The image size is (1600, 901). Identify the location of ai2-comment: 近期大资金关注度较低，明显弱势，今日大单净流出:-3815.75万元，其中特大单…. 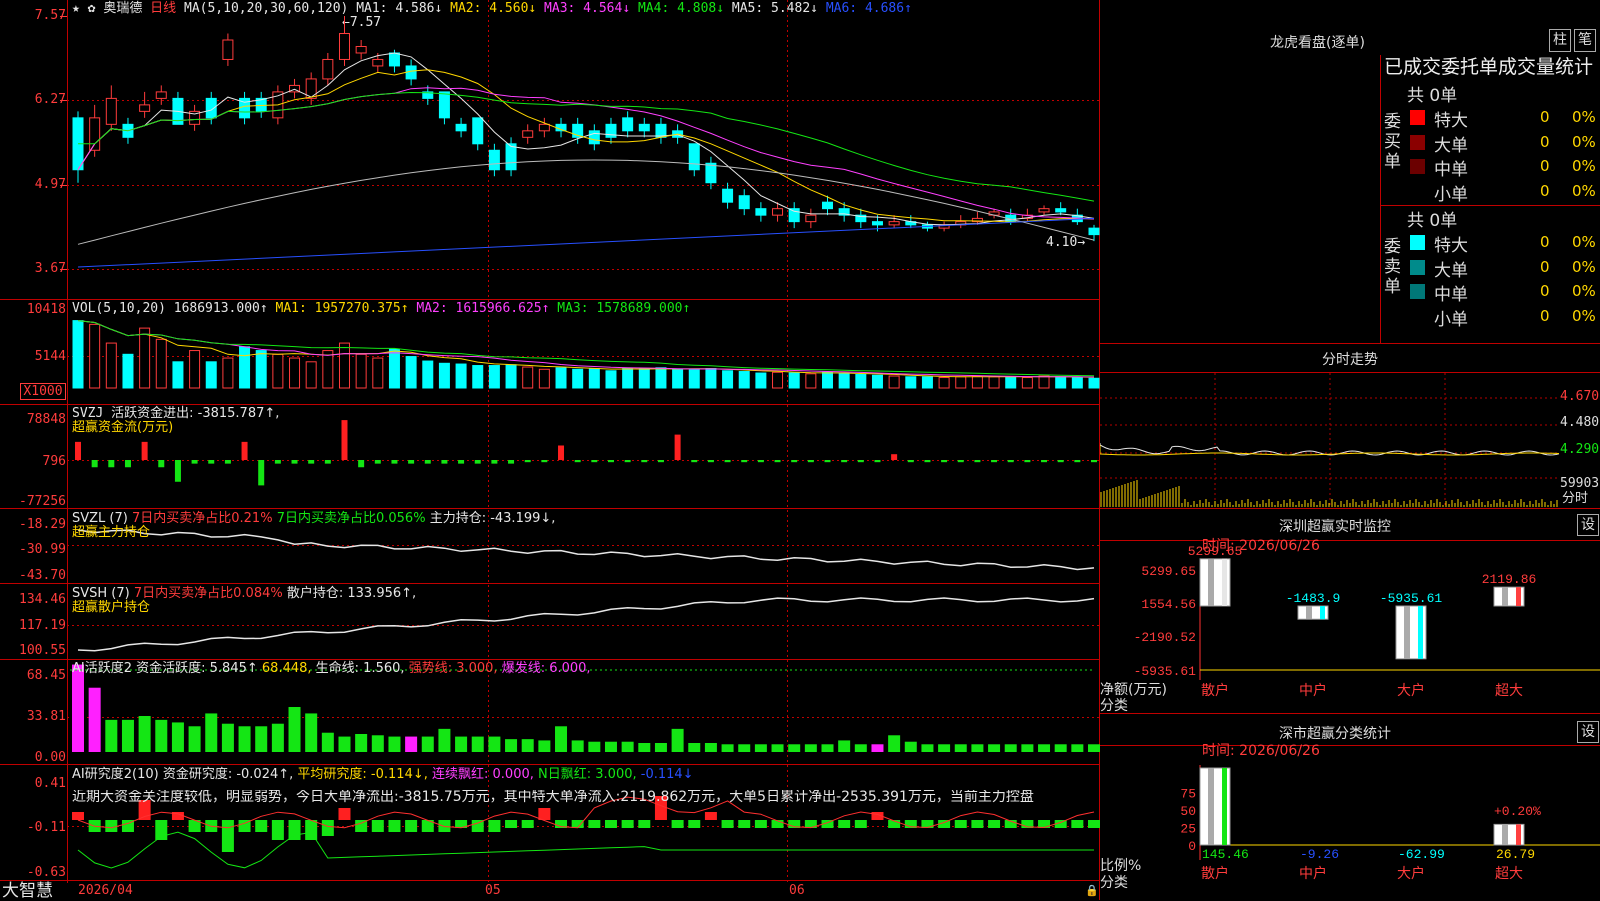
(553, 797).